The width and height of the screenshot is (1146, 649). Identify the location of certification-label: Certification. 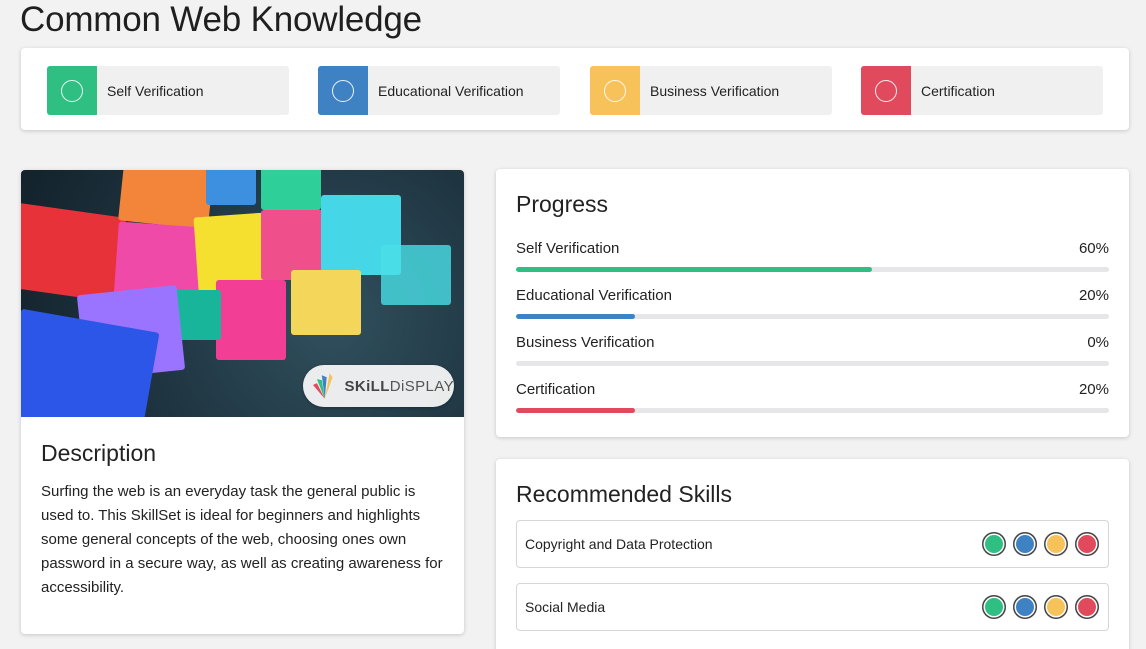
(958, 90).